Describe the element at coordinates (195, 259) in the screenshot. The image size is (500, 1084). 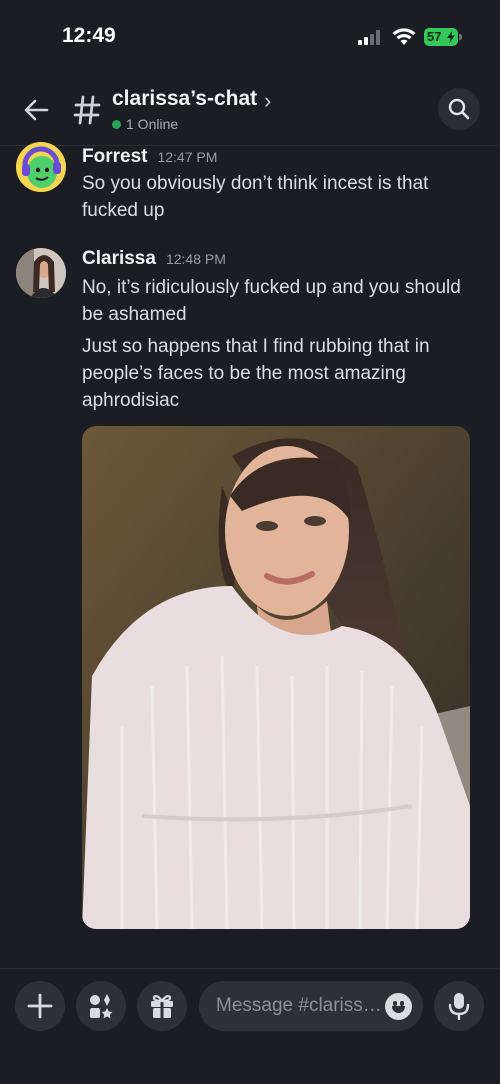
I see `message-timestamp: 12:48 PM` at that location.